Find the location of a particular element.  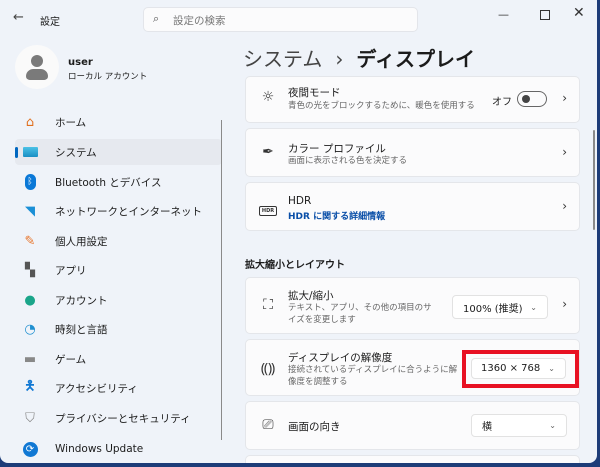

sidebar-item-label: ホーム is located at coordinates (71, 122).